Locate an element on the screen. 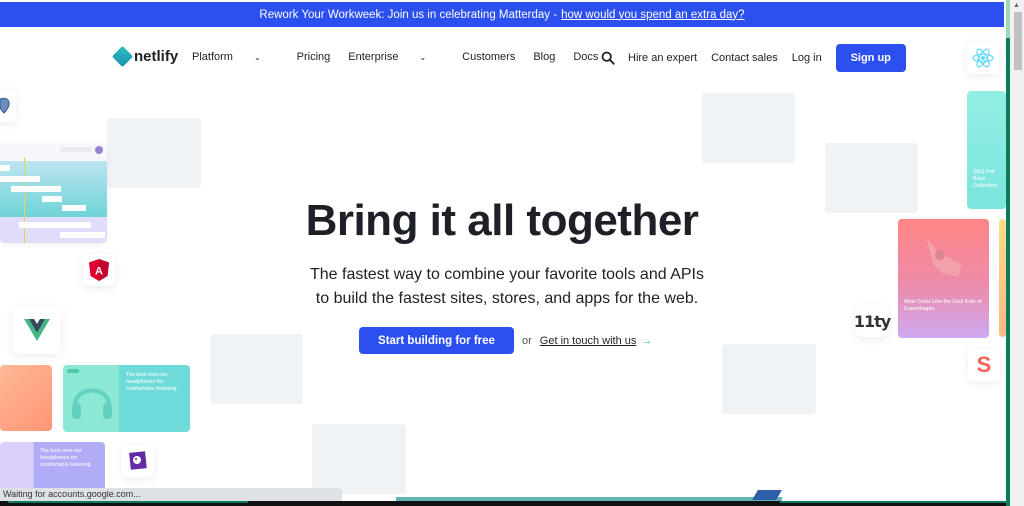 This screenshot has height=506, width=1024. react-icon is located at coordinates (983, 58).